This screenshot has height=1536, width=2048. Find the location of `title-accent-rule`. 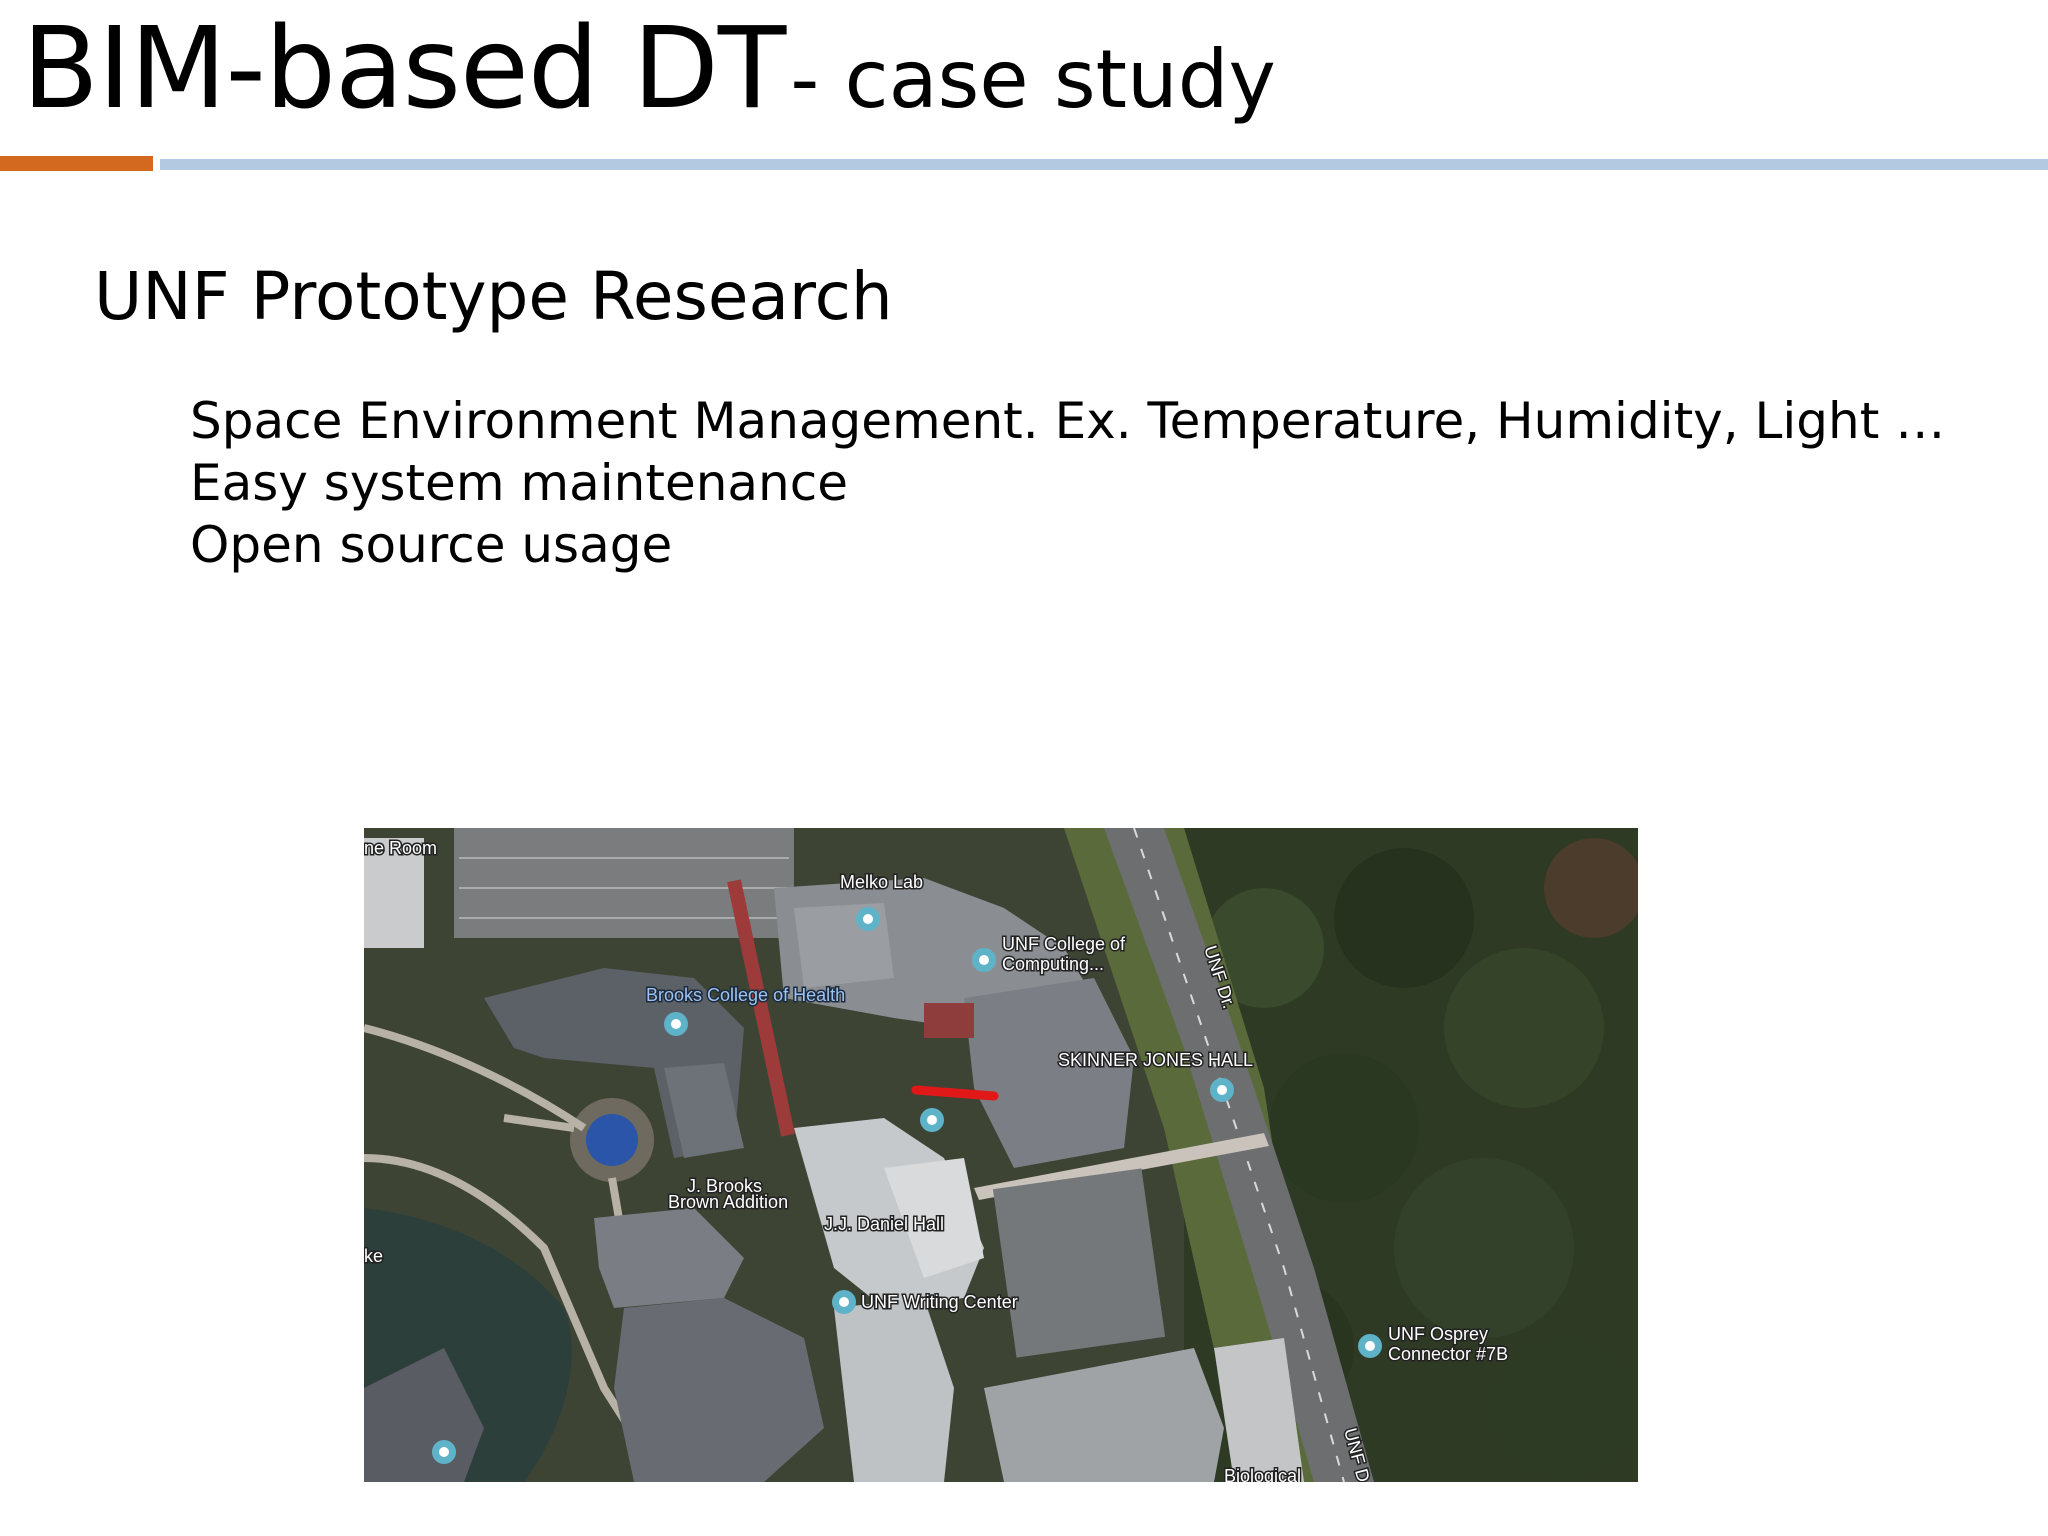

title-accent-rule is located at coordinates (76, 163).